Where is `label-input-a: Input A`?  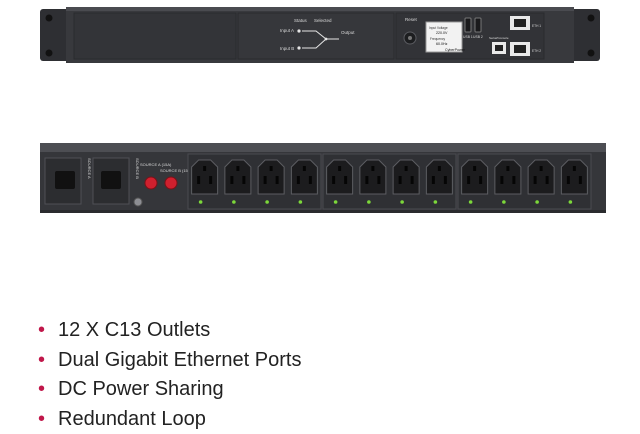
label-input-a: Input A is located at coordinates (287, 30).